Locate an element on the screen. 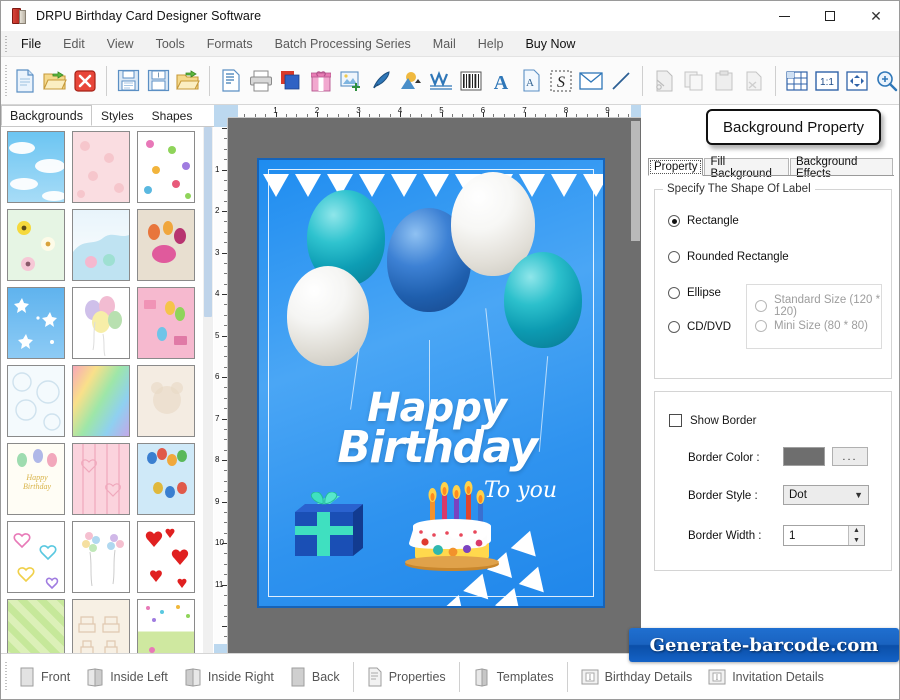  bottom-button-front: Front is located at coordinates (44, 677).